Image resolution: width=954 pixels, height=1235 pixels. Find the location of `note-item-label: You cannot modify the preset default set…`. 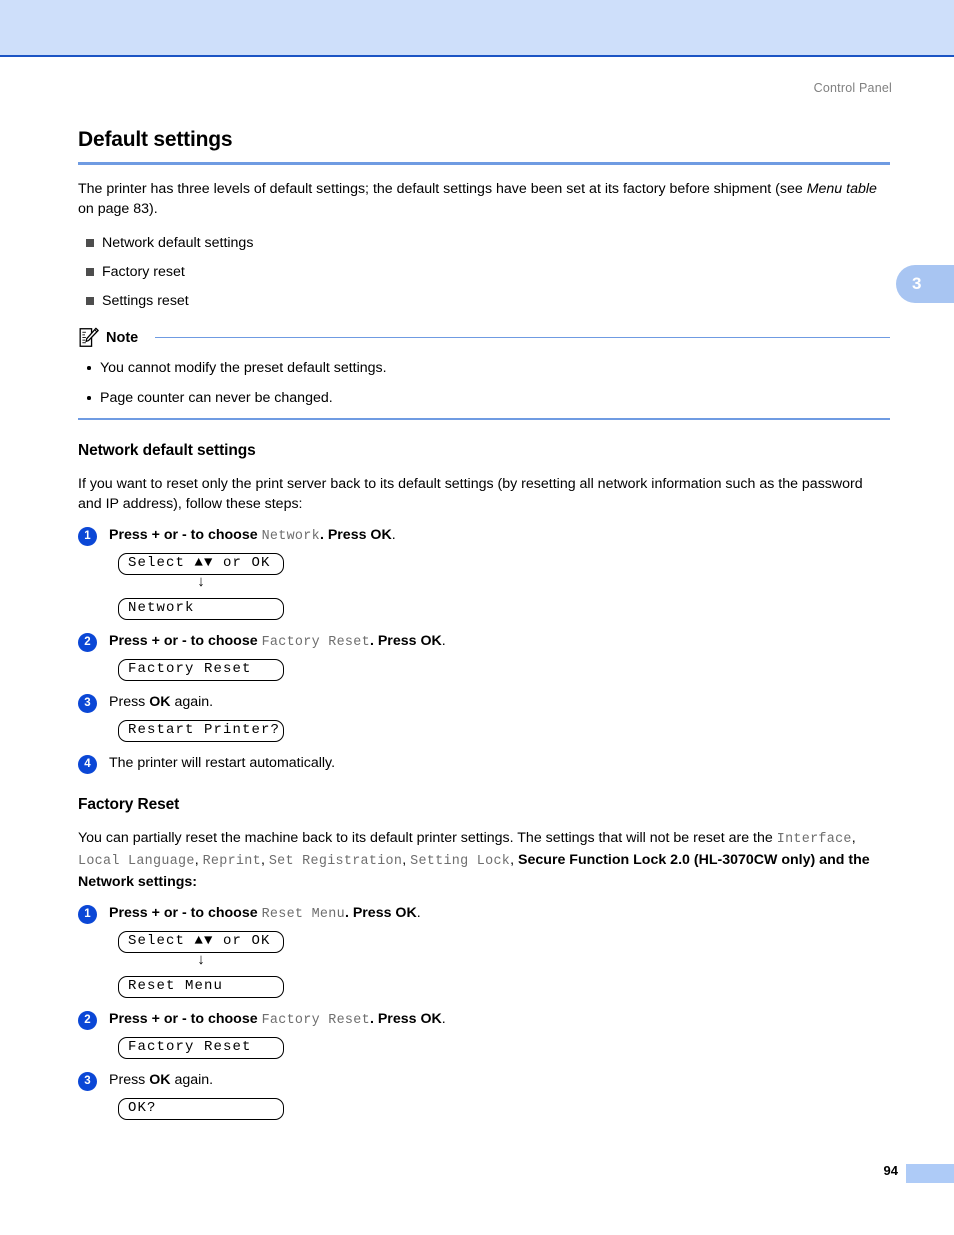

note-item-label: You cannot modify the preset default set… is located at coordinates (243, 368).